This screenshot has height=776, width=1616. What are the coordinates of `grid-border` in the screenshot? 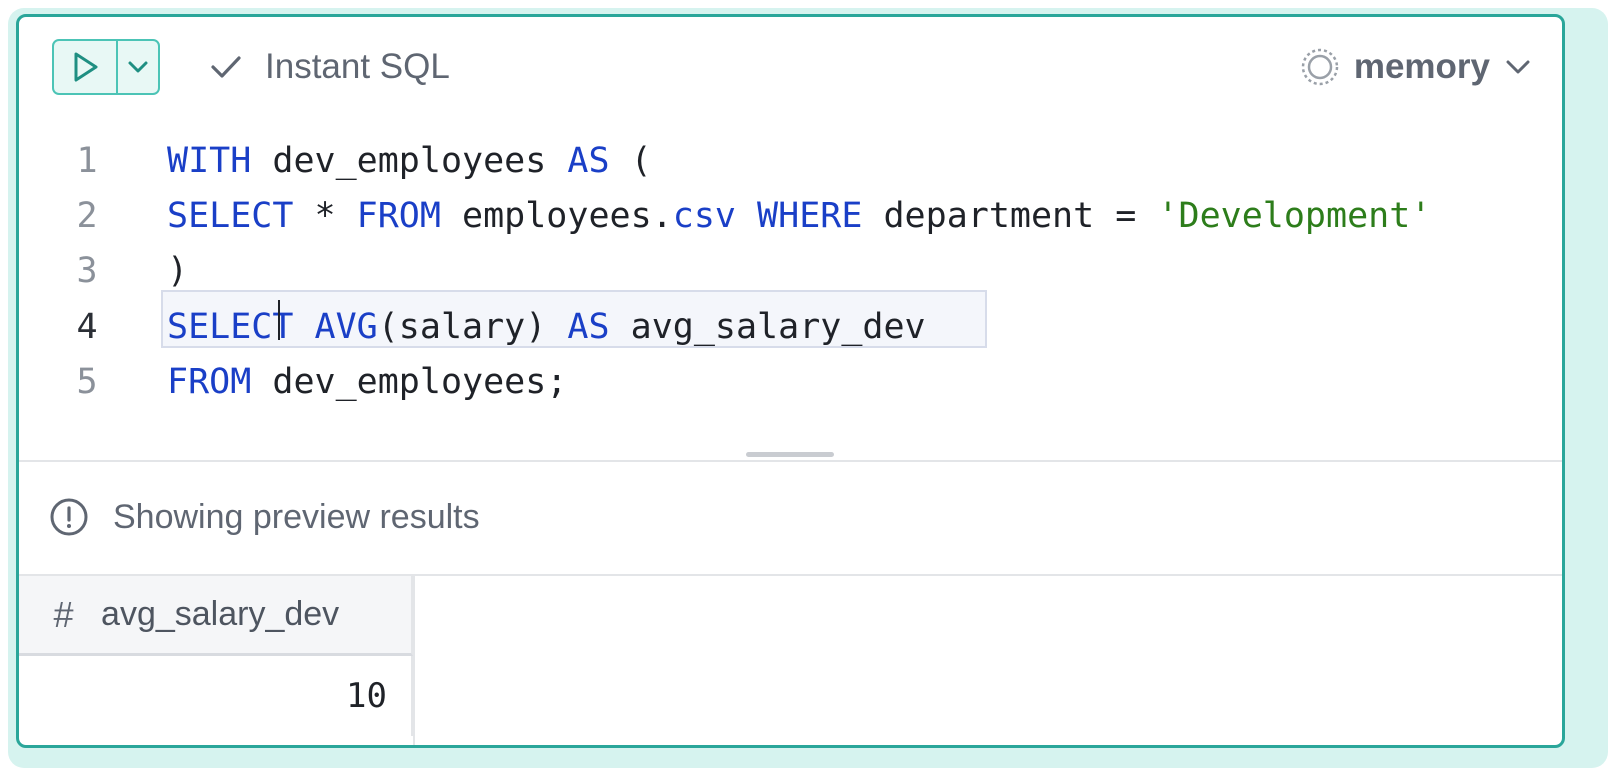 It's located at (414, 660).